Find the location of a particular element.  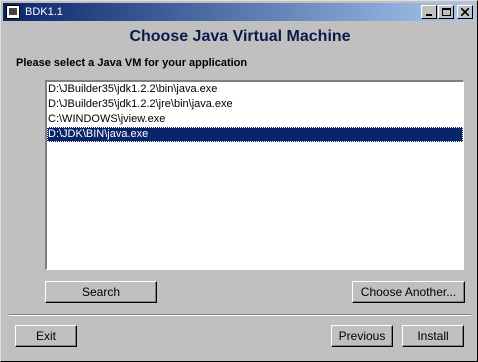

minimize-button is located at coordinates (429, 12).